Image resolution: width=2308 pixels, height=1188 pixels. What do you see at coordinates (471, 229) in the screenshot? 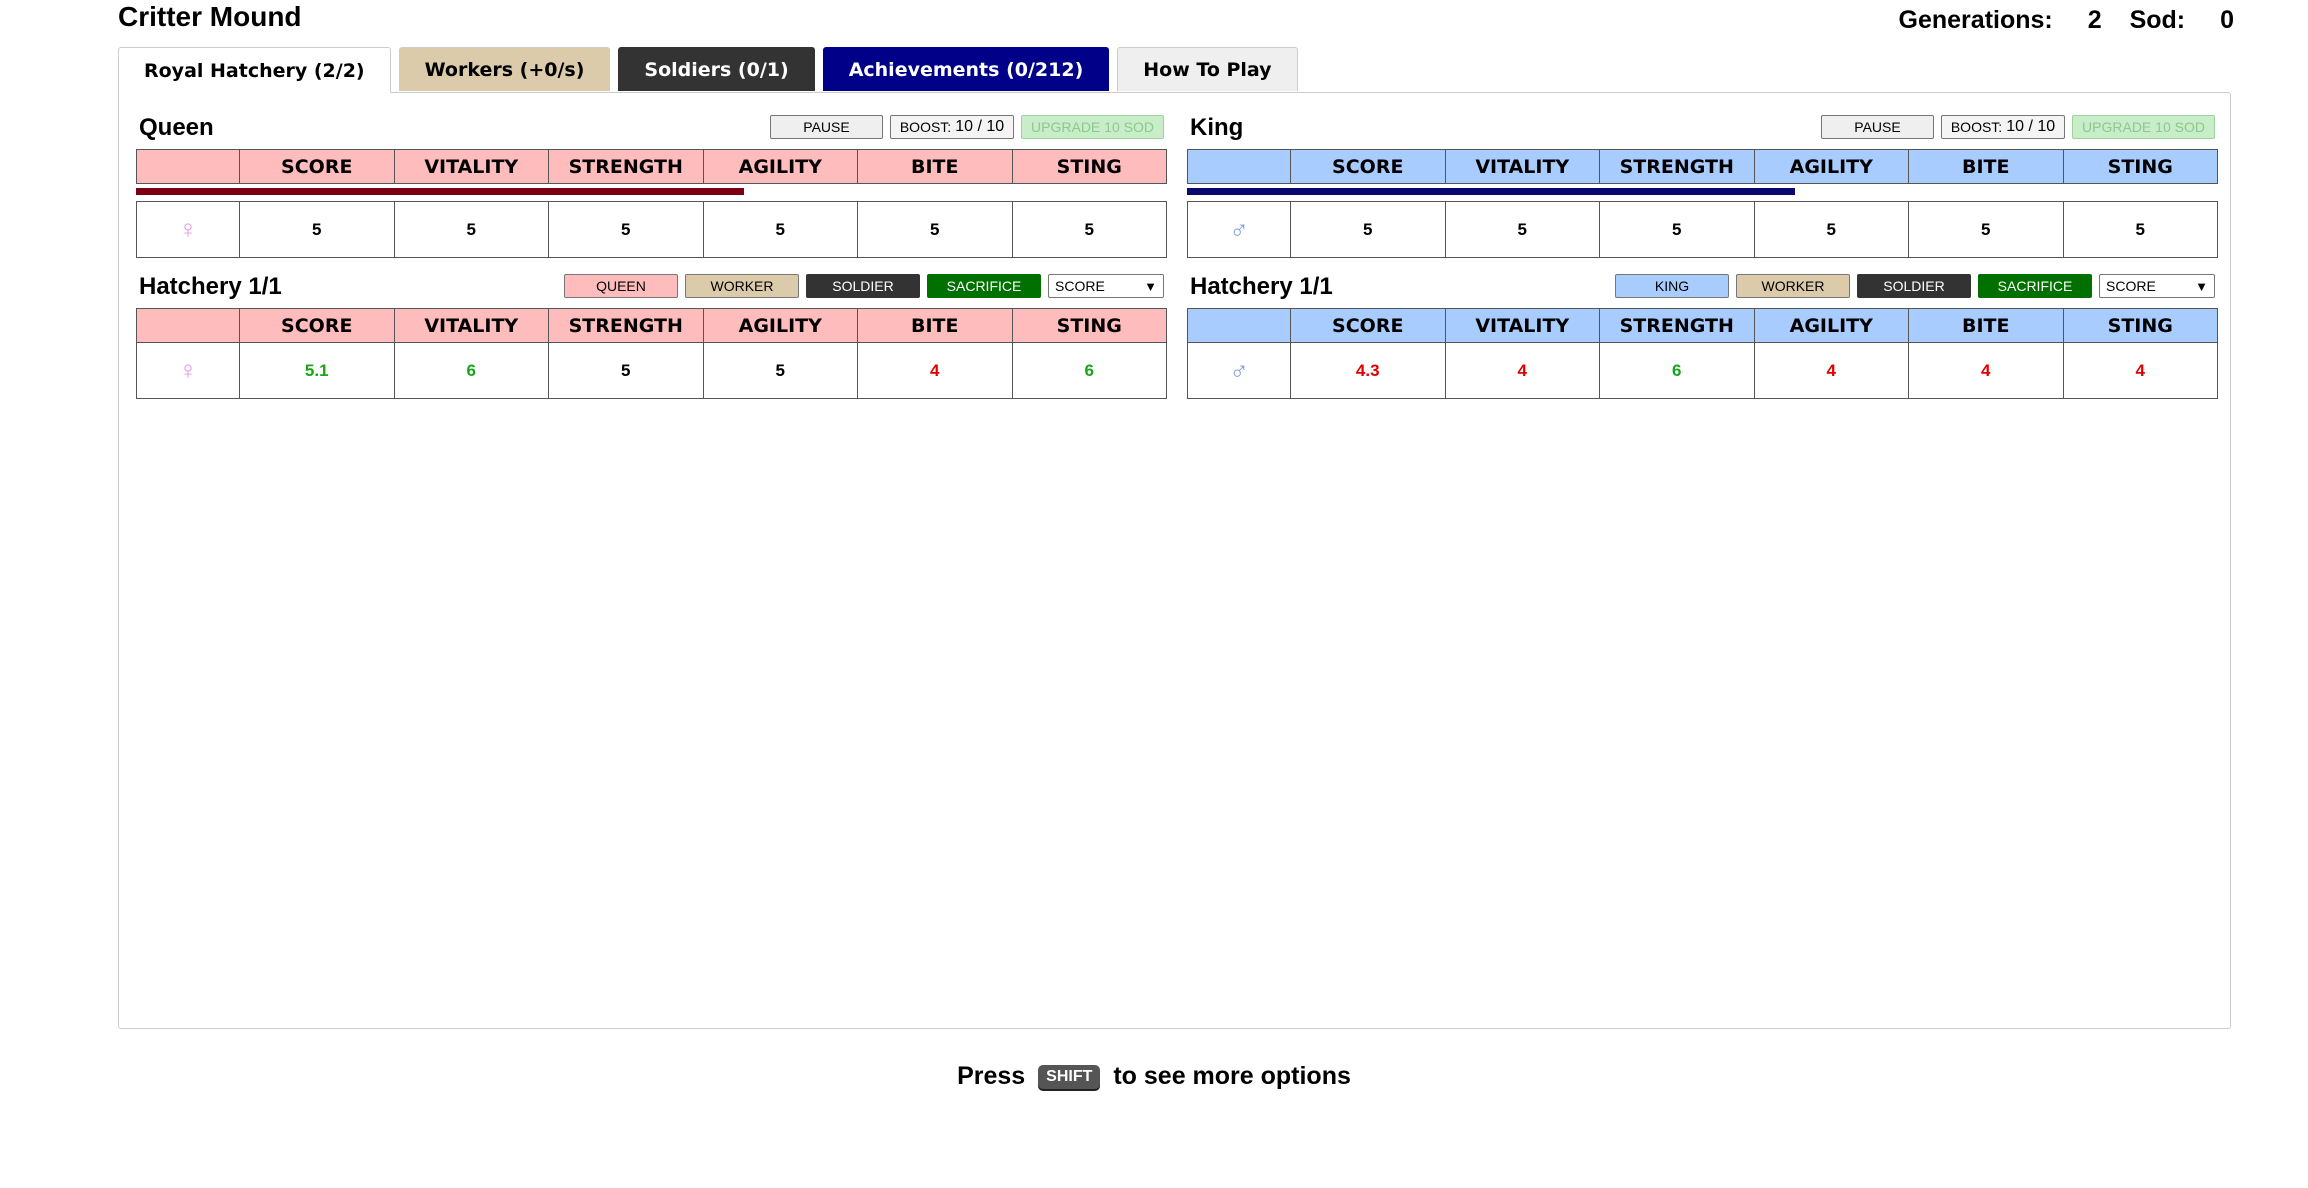
I see `queen-vitality: 5` at bounding box center [471, 229].